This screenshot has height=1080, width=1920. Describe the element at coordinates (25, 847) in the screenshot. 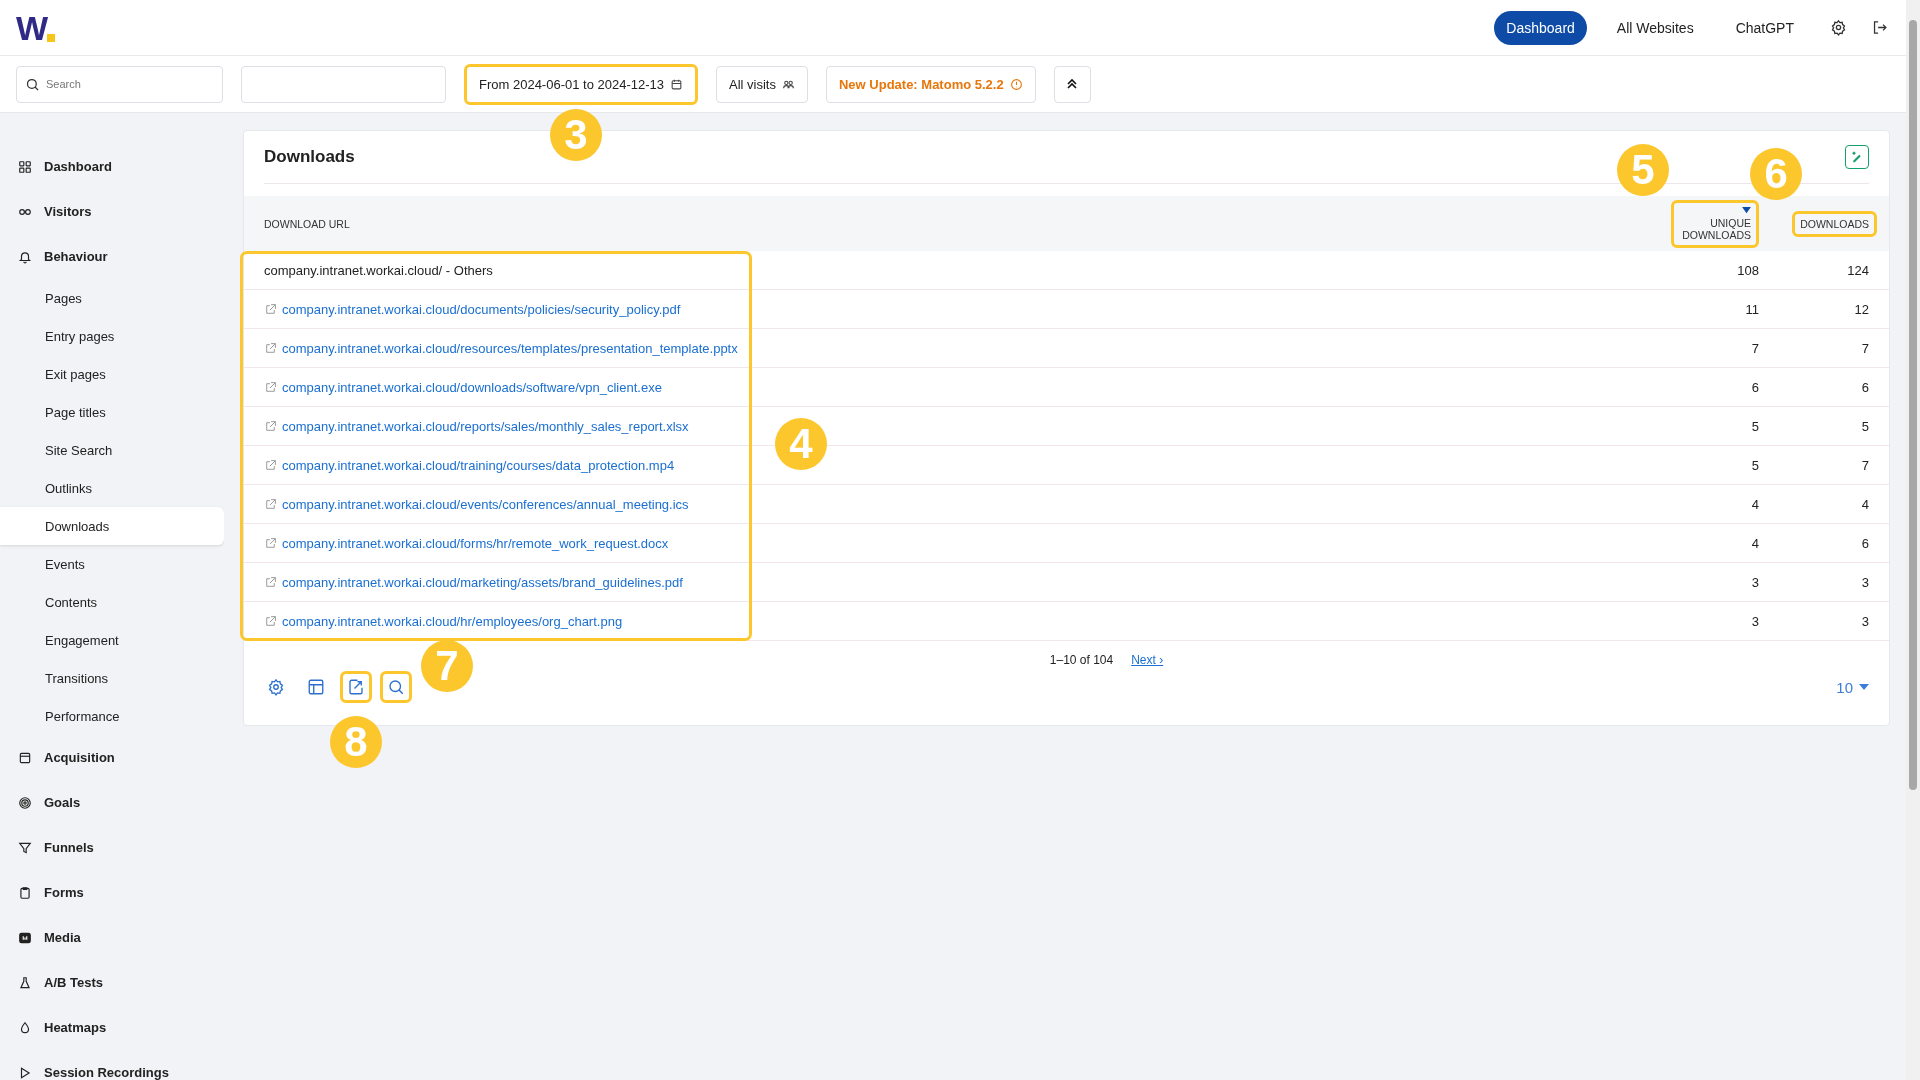

I see `funnel-icon` at that location.